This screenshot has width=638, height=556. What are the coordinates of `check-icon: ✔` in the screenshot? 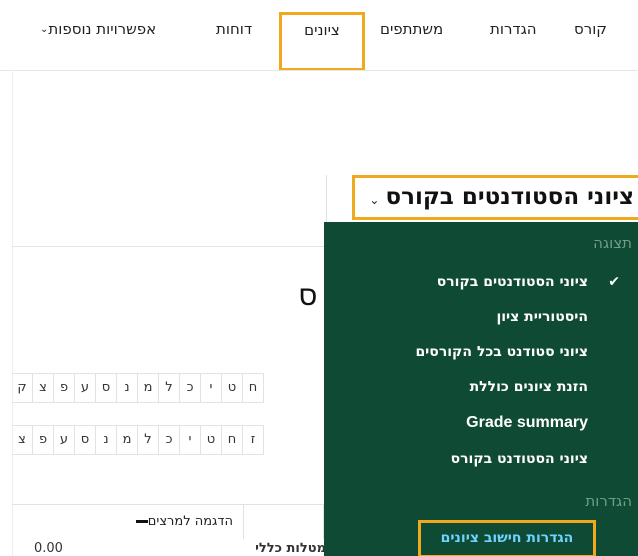 It's located at (614, 282).